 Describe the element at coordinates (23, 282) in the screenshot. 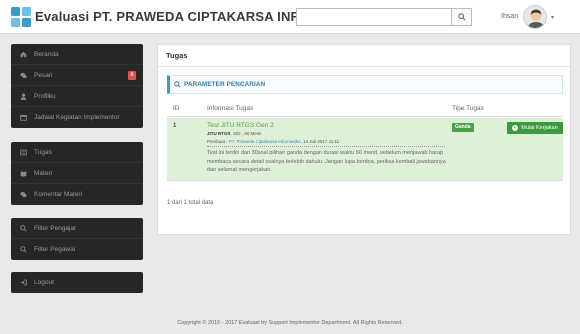

I see `logout-icon` at that location.